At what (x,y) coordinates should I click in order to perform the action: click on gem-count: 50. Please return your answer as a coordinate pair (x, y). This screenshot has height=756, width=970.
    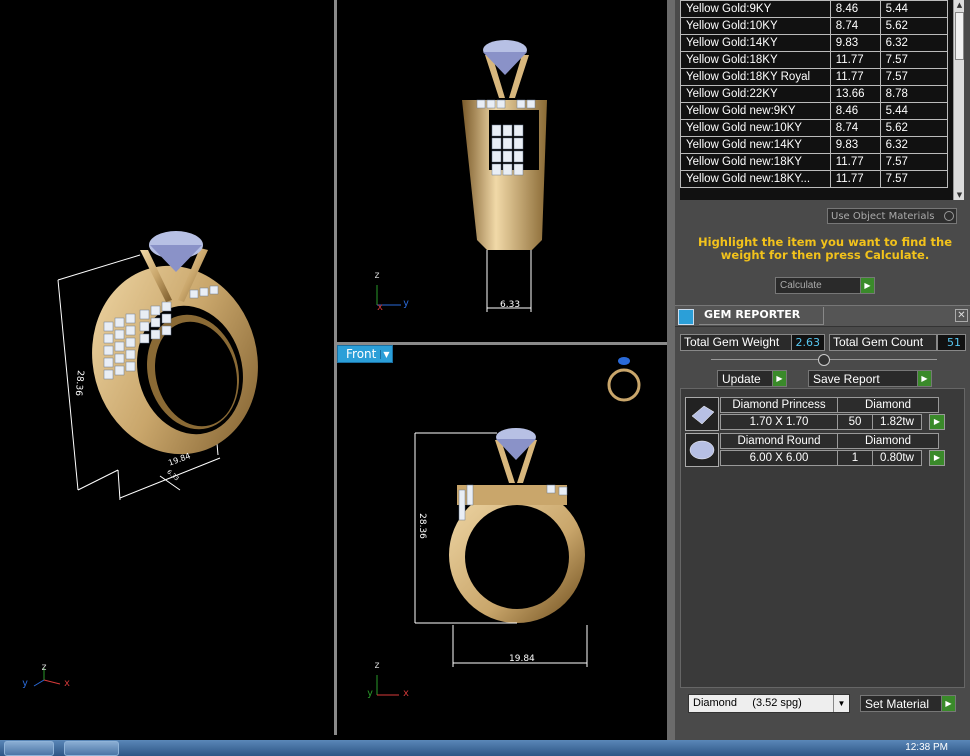
    Looking at the image, I should click on (855, 422).